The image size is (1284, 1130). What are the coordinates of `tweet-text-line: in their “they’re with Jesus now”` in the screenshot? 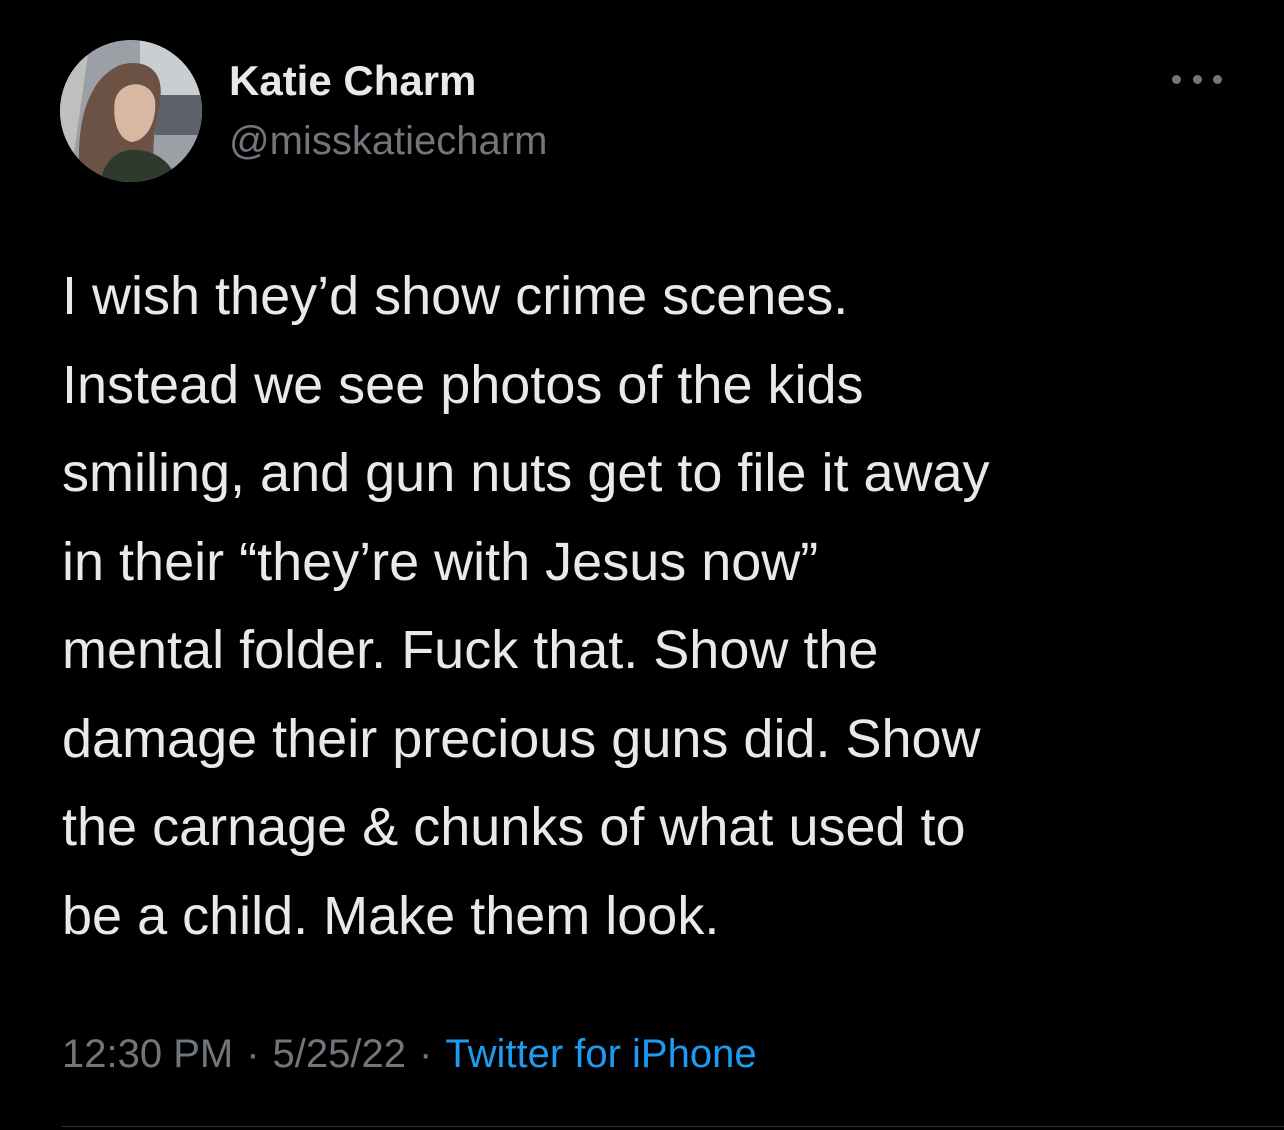 It's located at (440, 561).